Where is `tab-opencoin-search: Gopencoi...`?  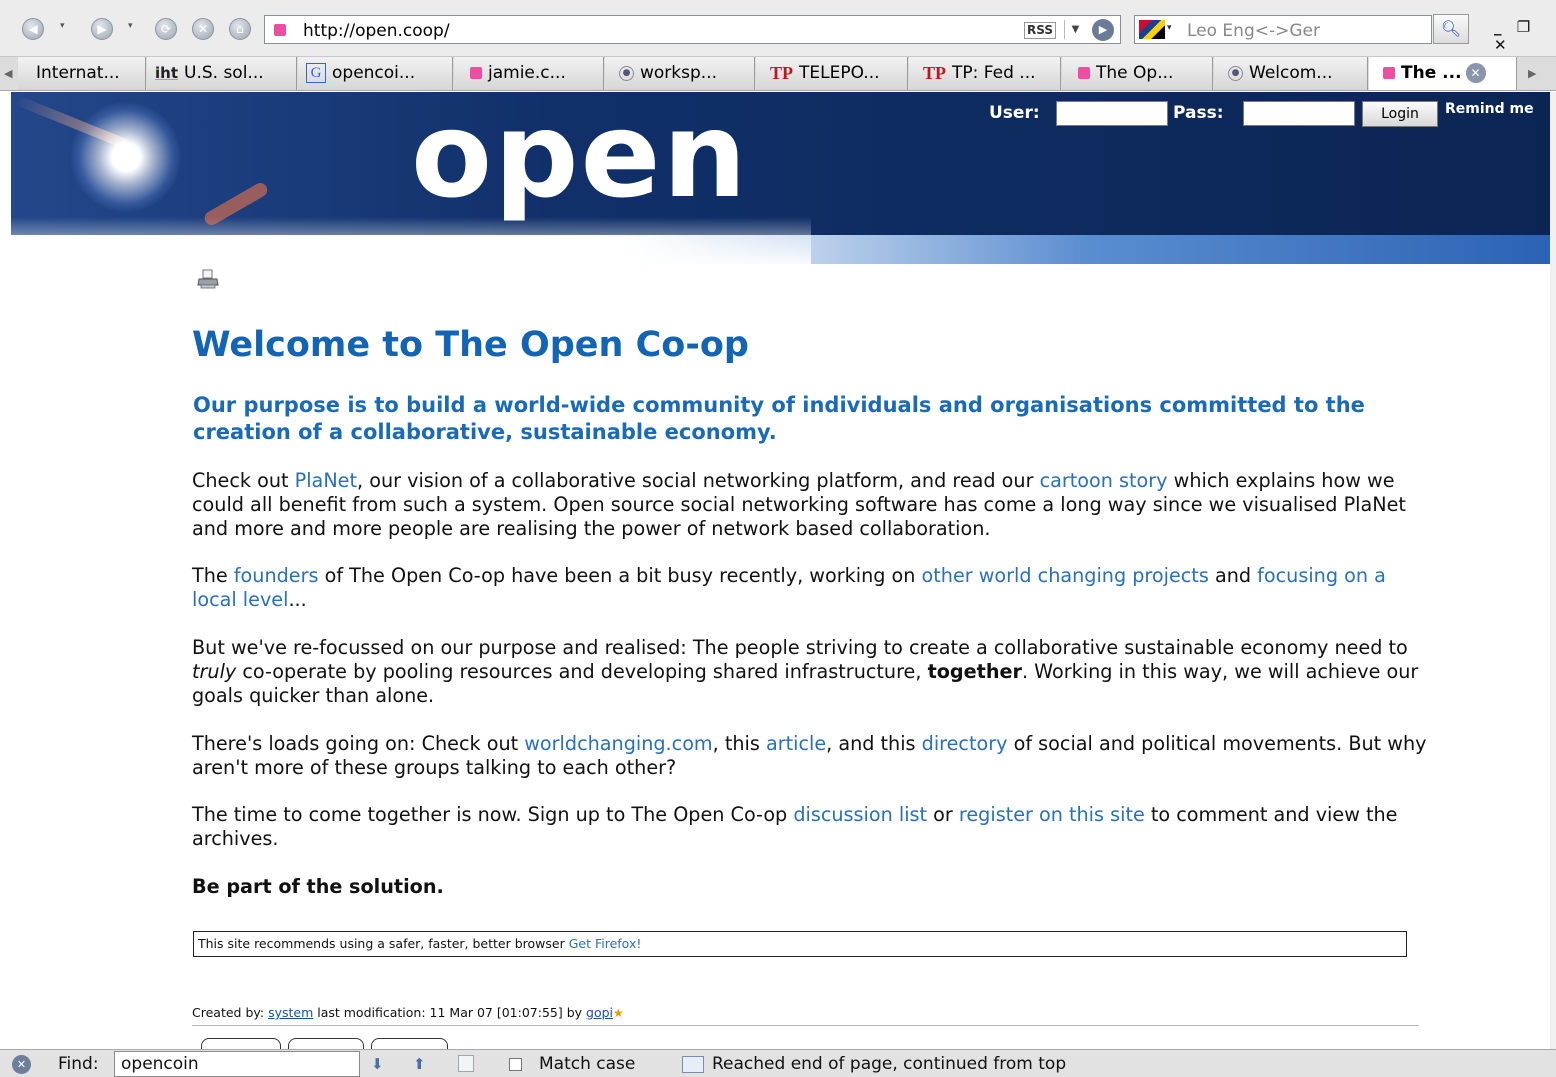
tab-opencoin-search: Gopencoi... is located at coordinates (375, 73).